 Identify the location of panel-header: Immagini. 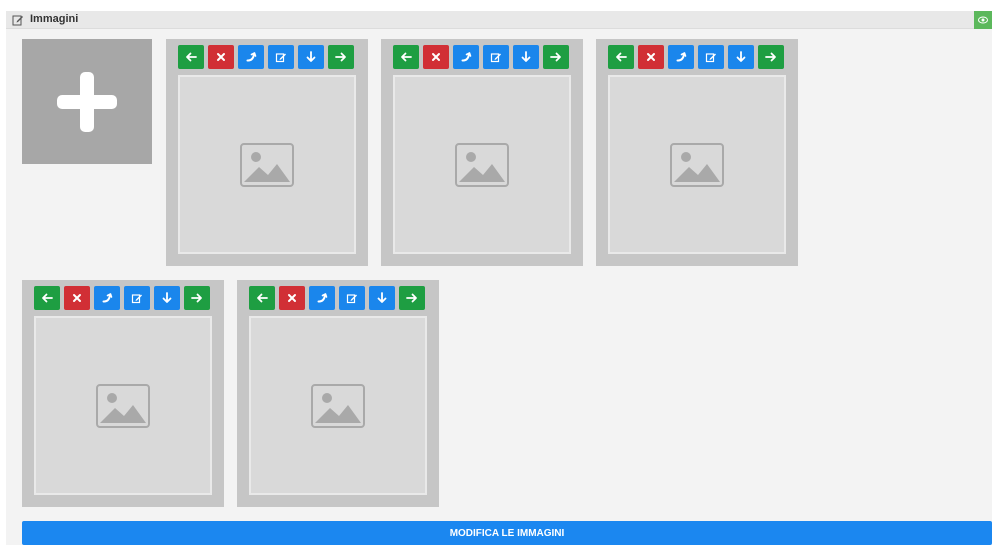
(499, 20).